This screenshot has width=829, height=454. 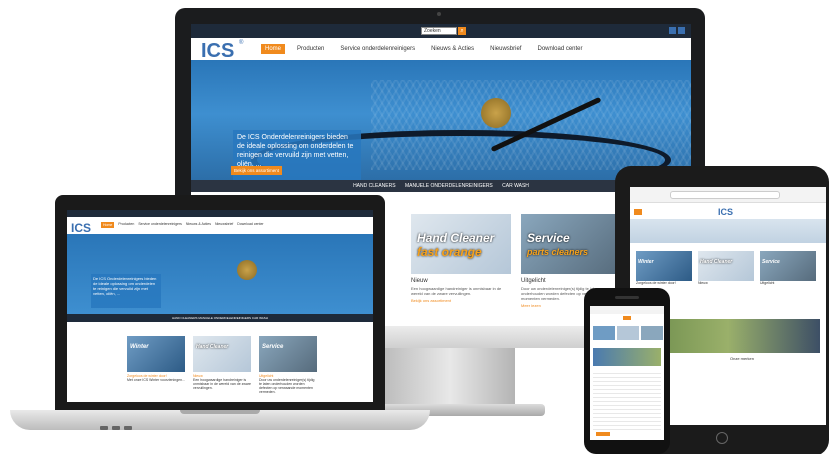 I want to click on card-image-subtitle: parts cleaners, so click(x=558, y=252).